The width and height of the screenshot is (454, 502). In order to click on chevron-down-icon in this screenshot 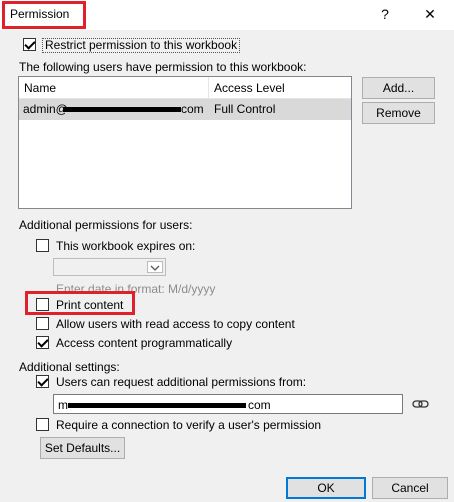, I will do `click(155, 267)`.